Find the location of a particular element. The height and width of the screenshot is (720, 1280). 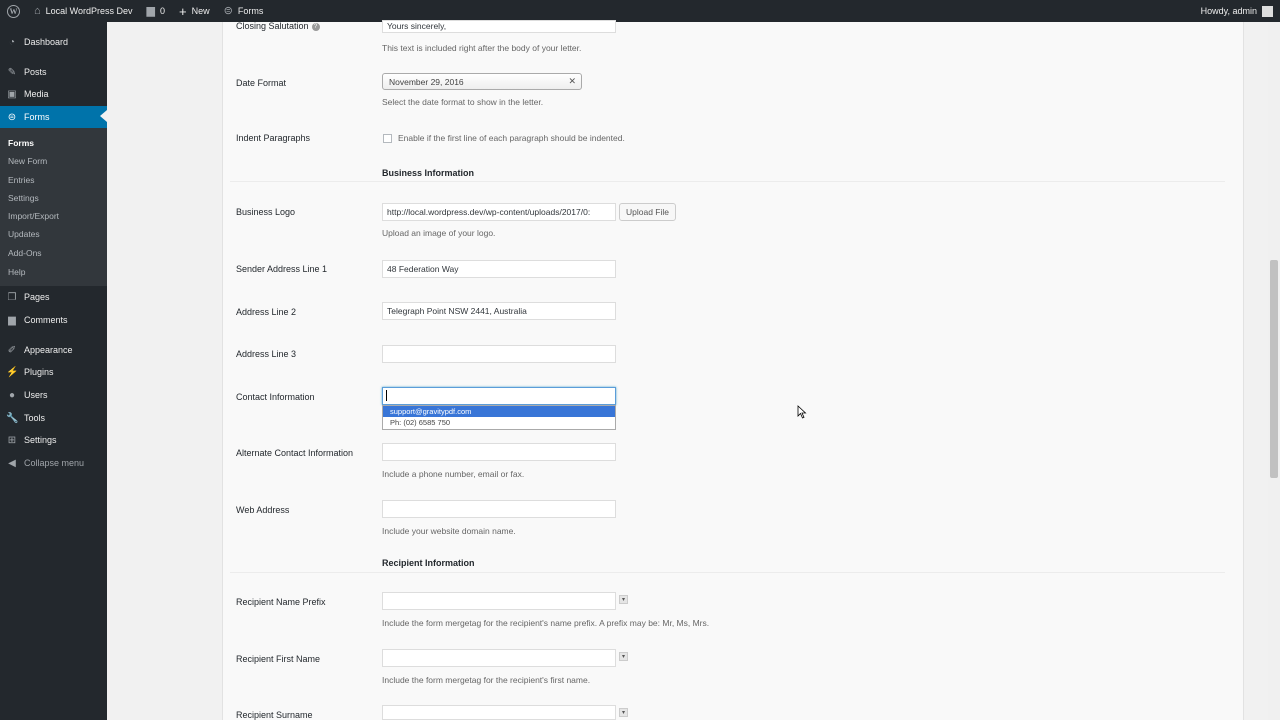

menu-label: Collapse menu is located at coordinates (54, 463).